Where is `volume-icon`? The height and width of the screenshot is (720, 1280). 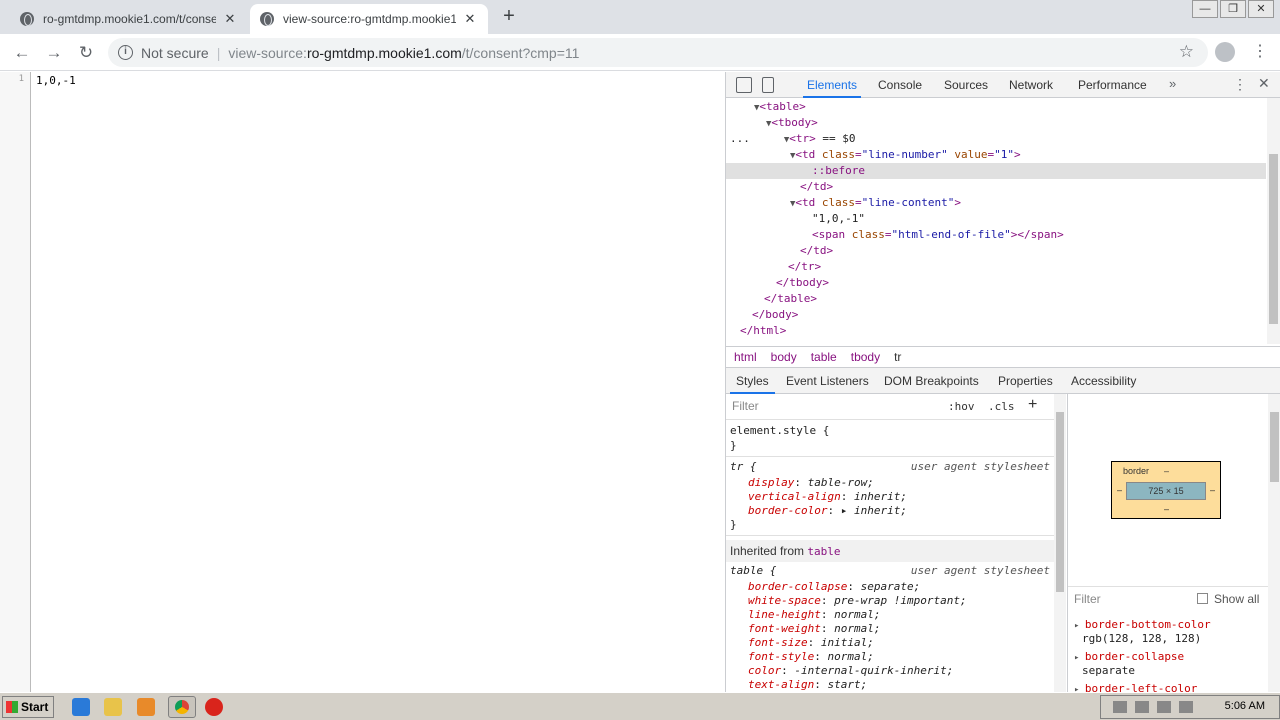 volume-icon is located at coordinates (1164, 707).